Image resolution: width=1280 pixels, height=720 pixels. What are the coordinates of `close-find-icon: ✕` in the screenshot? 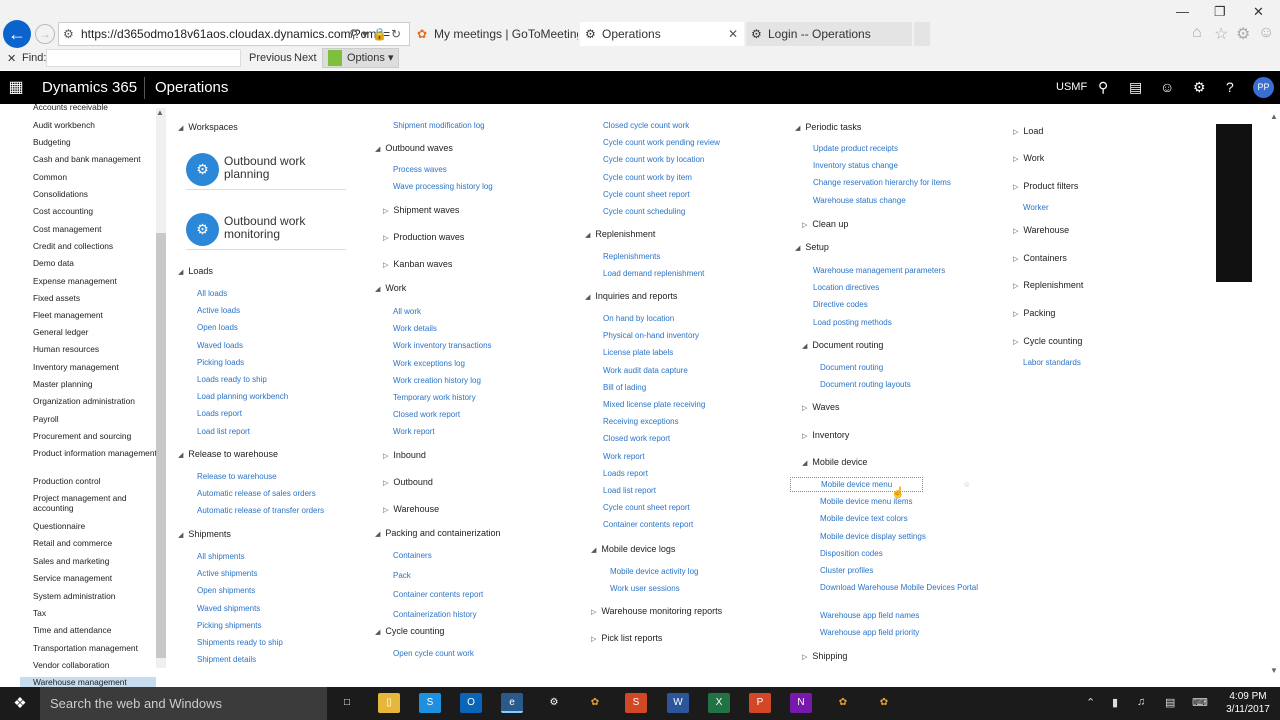 It's located at (11, 58).